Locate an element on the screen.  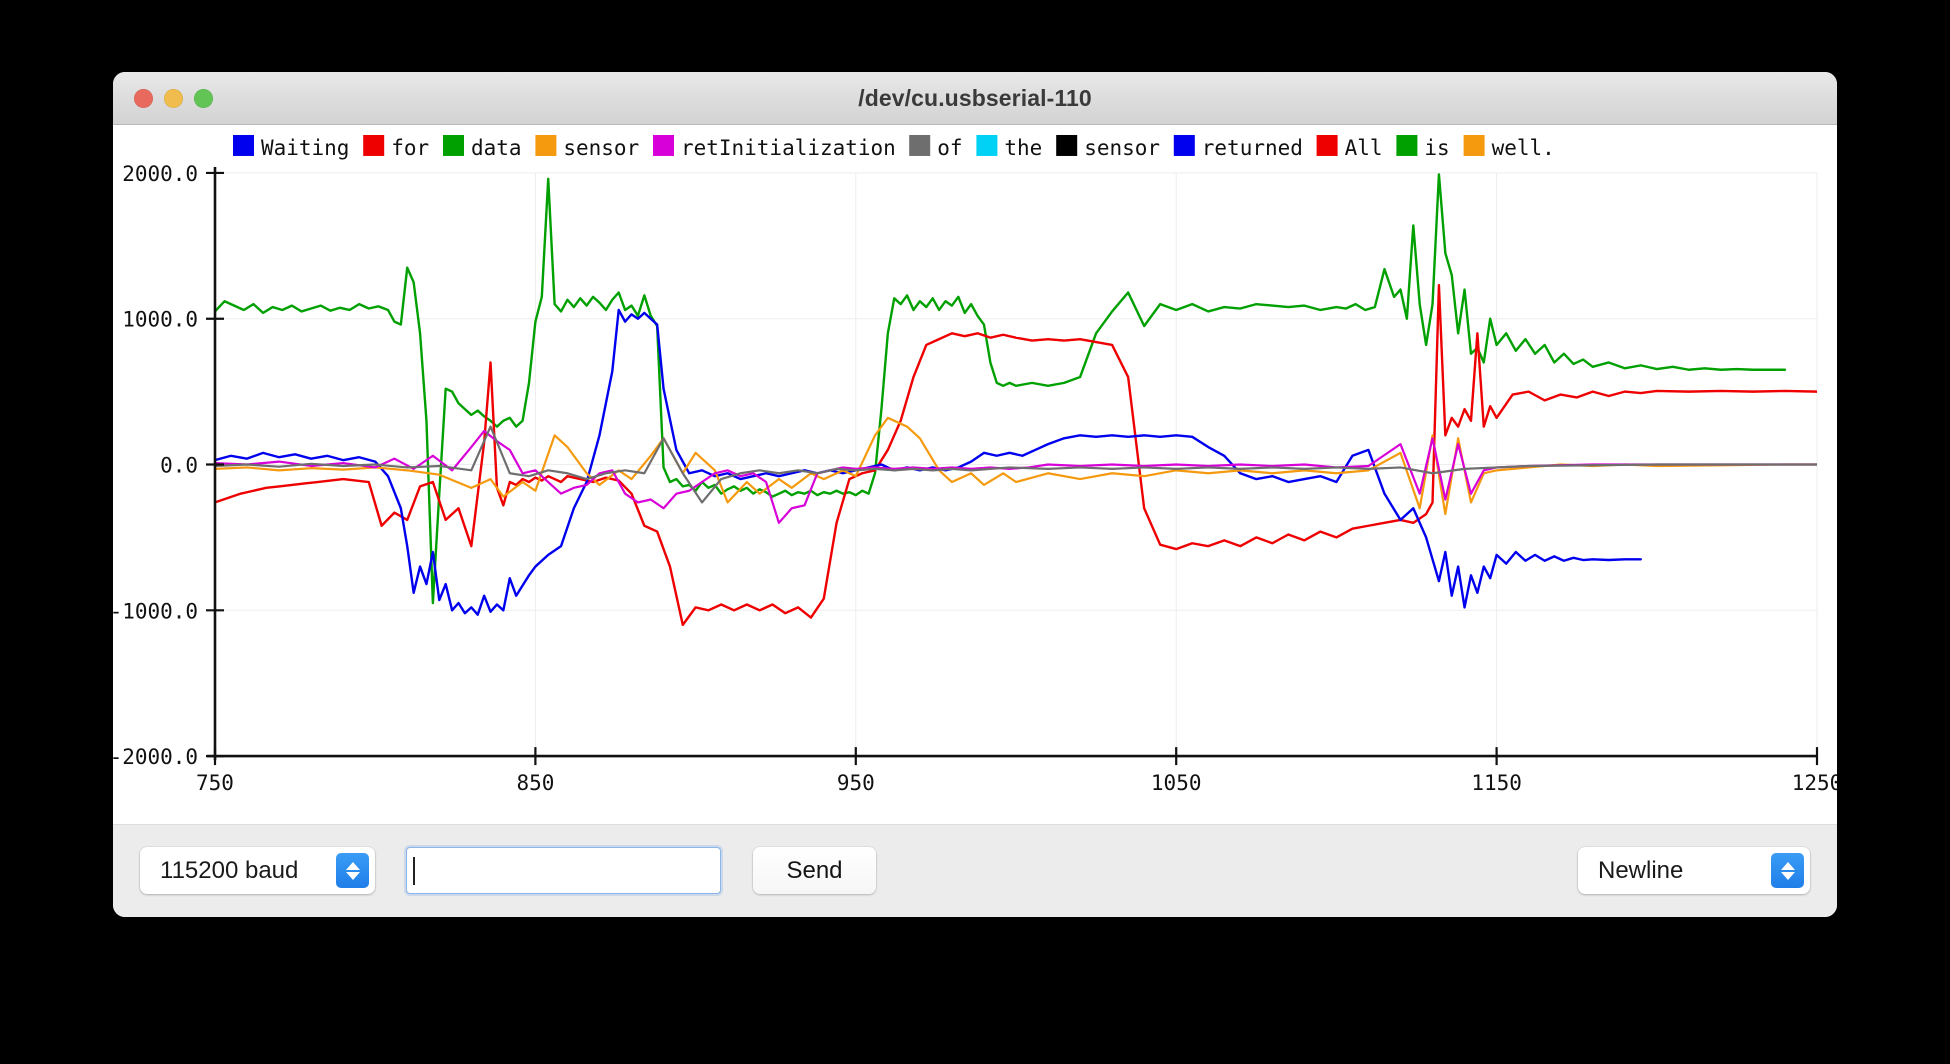
window-title: /dev/cu.usbserial-110 is located at coordinates (975, 97).